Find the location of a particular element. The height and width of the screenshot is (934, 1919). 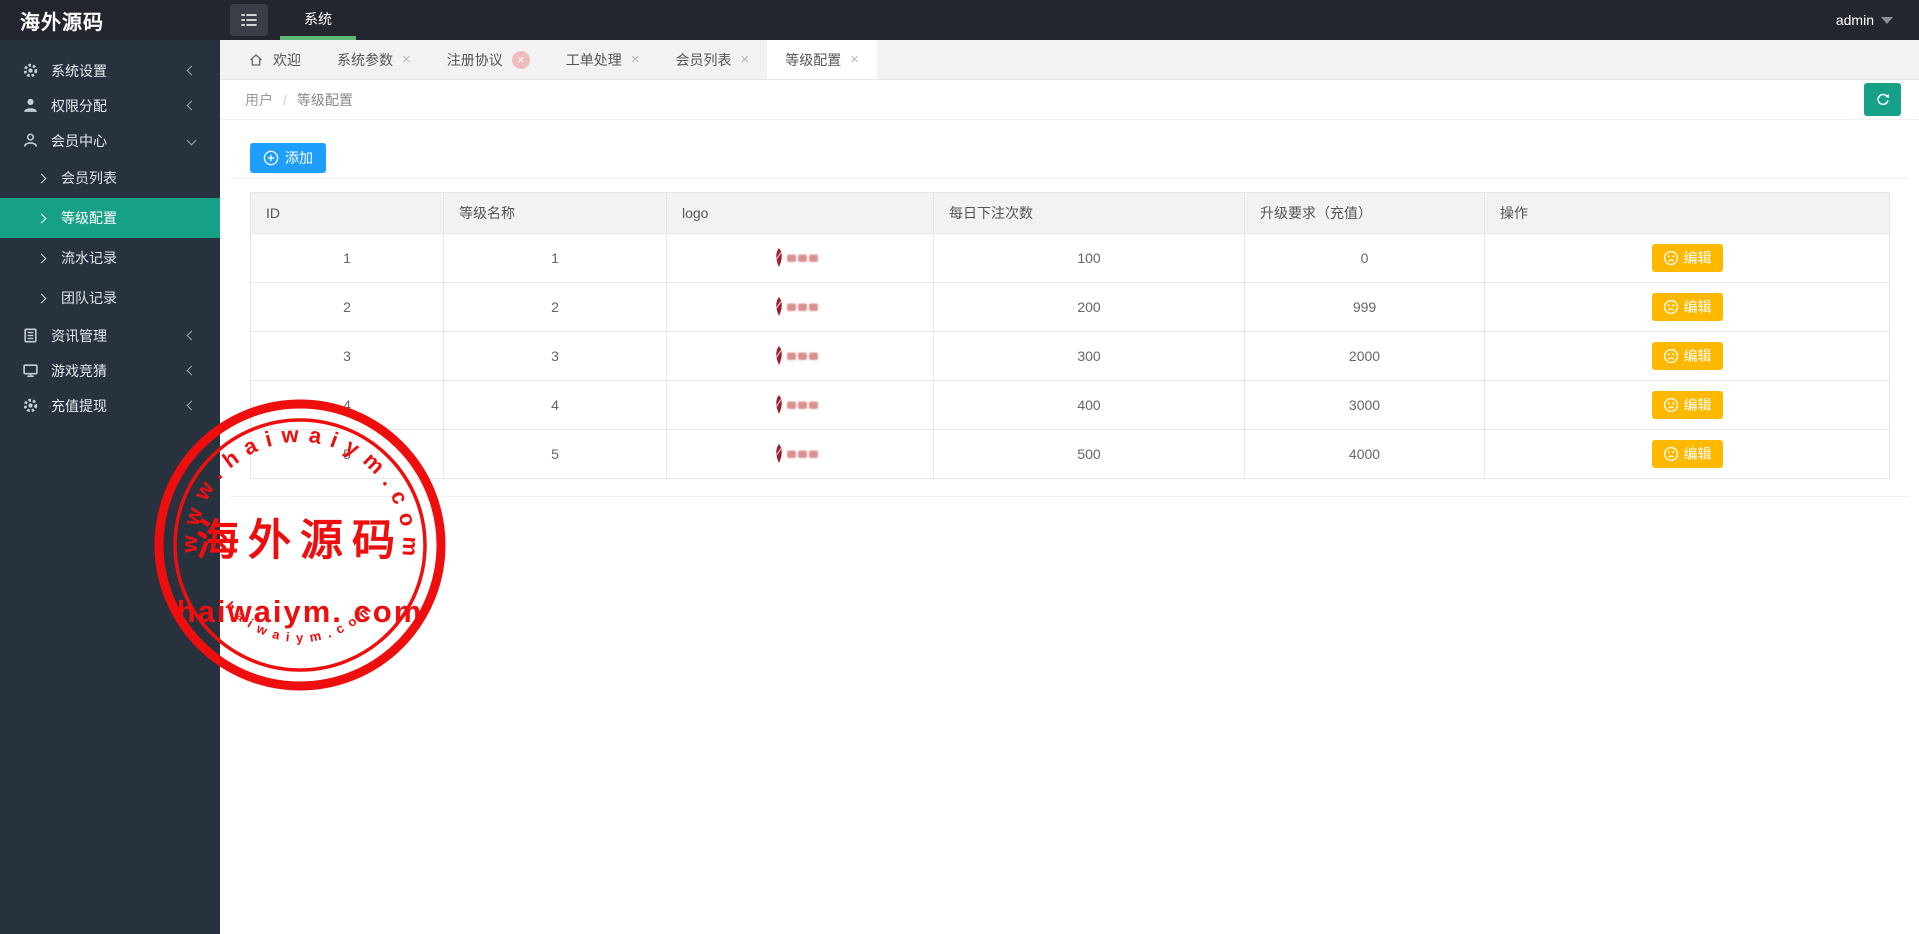

breadcrumb-bar: 用户 / 等级配置 is located at coordinates (1069, 100).